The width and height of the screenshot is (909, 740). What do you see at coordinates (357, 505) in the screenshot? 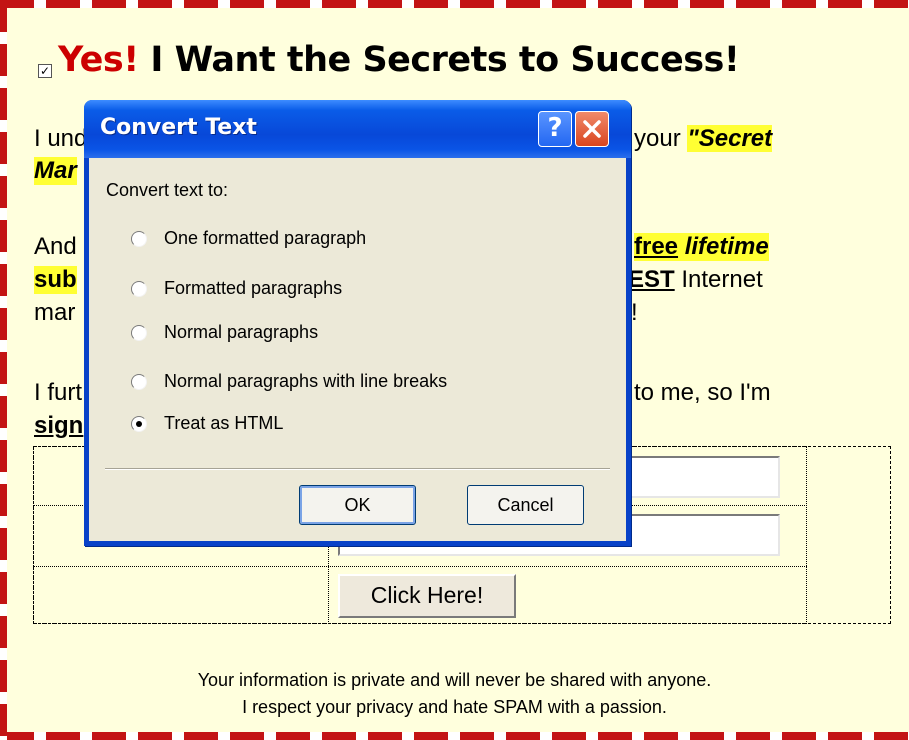
I see `ok-button: OK` at bounding box center [357, 505].